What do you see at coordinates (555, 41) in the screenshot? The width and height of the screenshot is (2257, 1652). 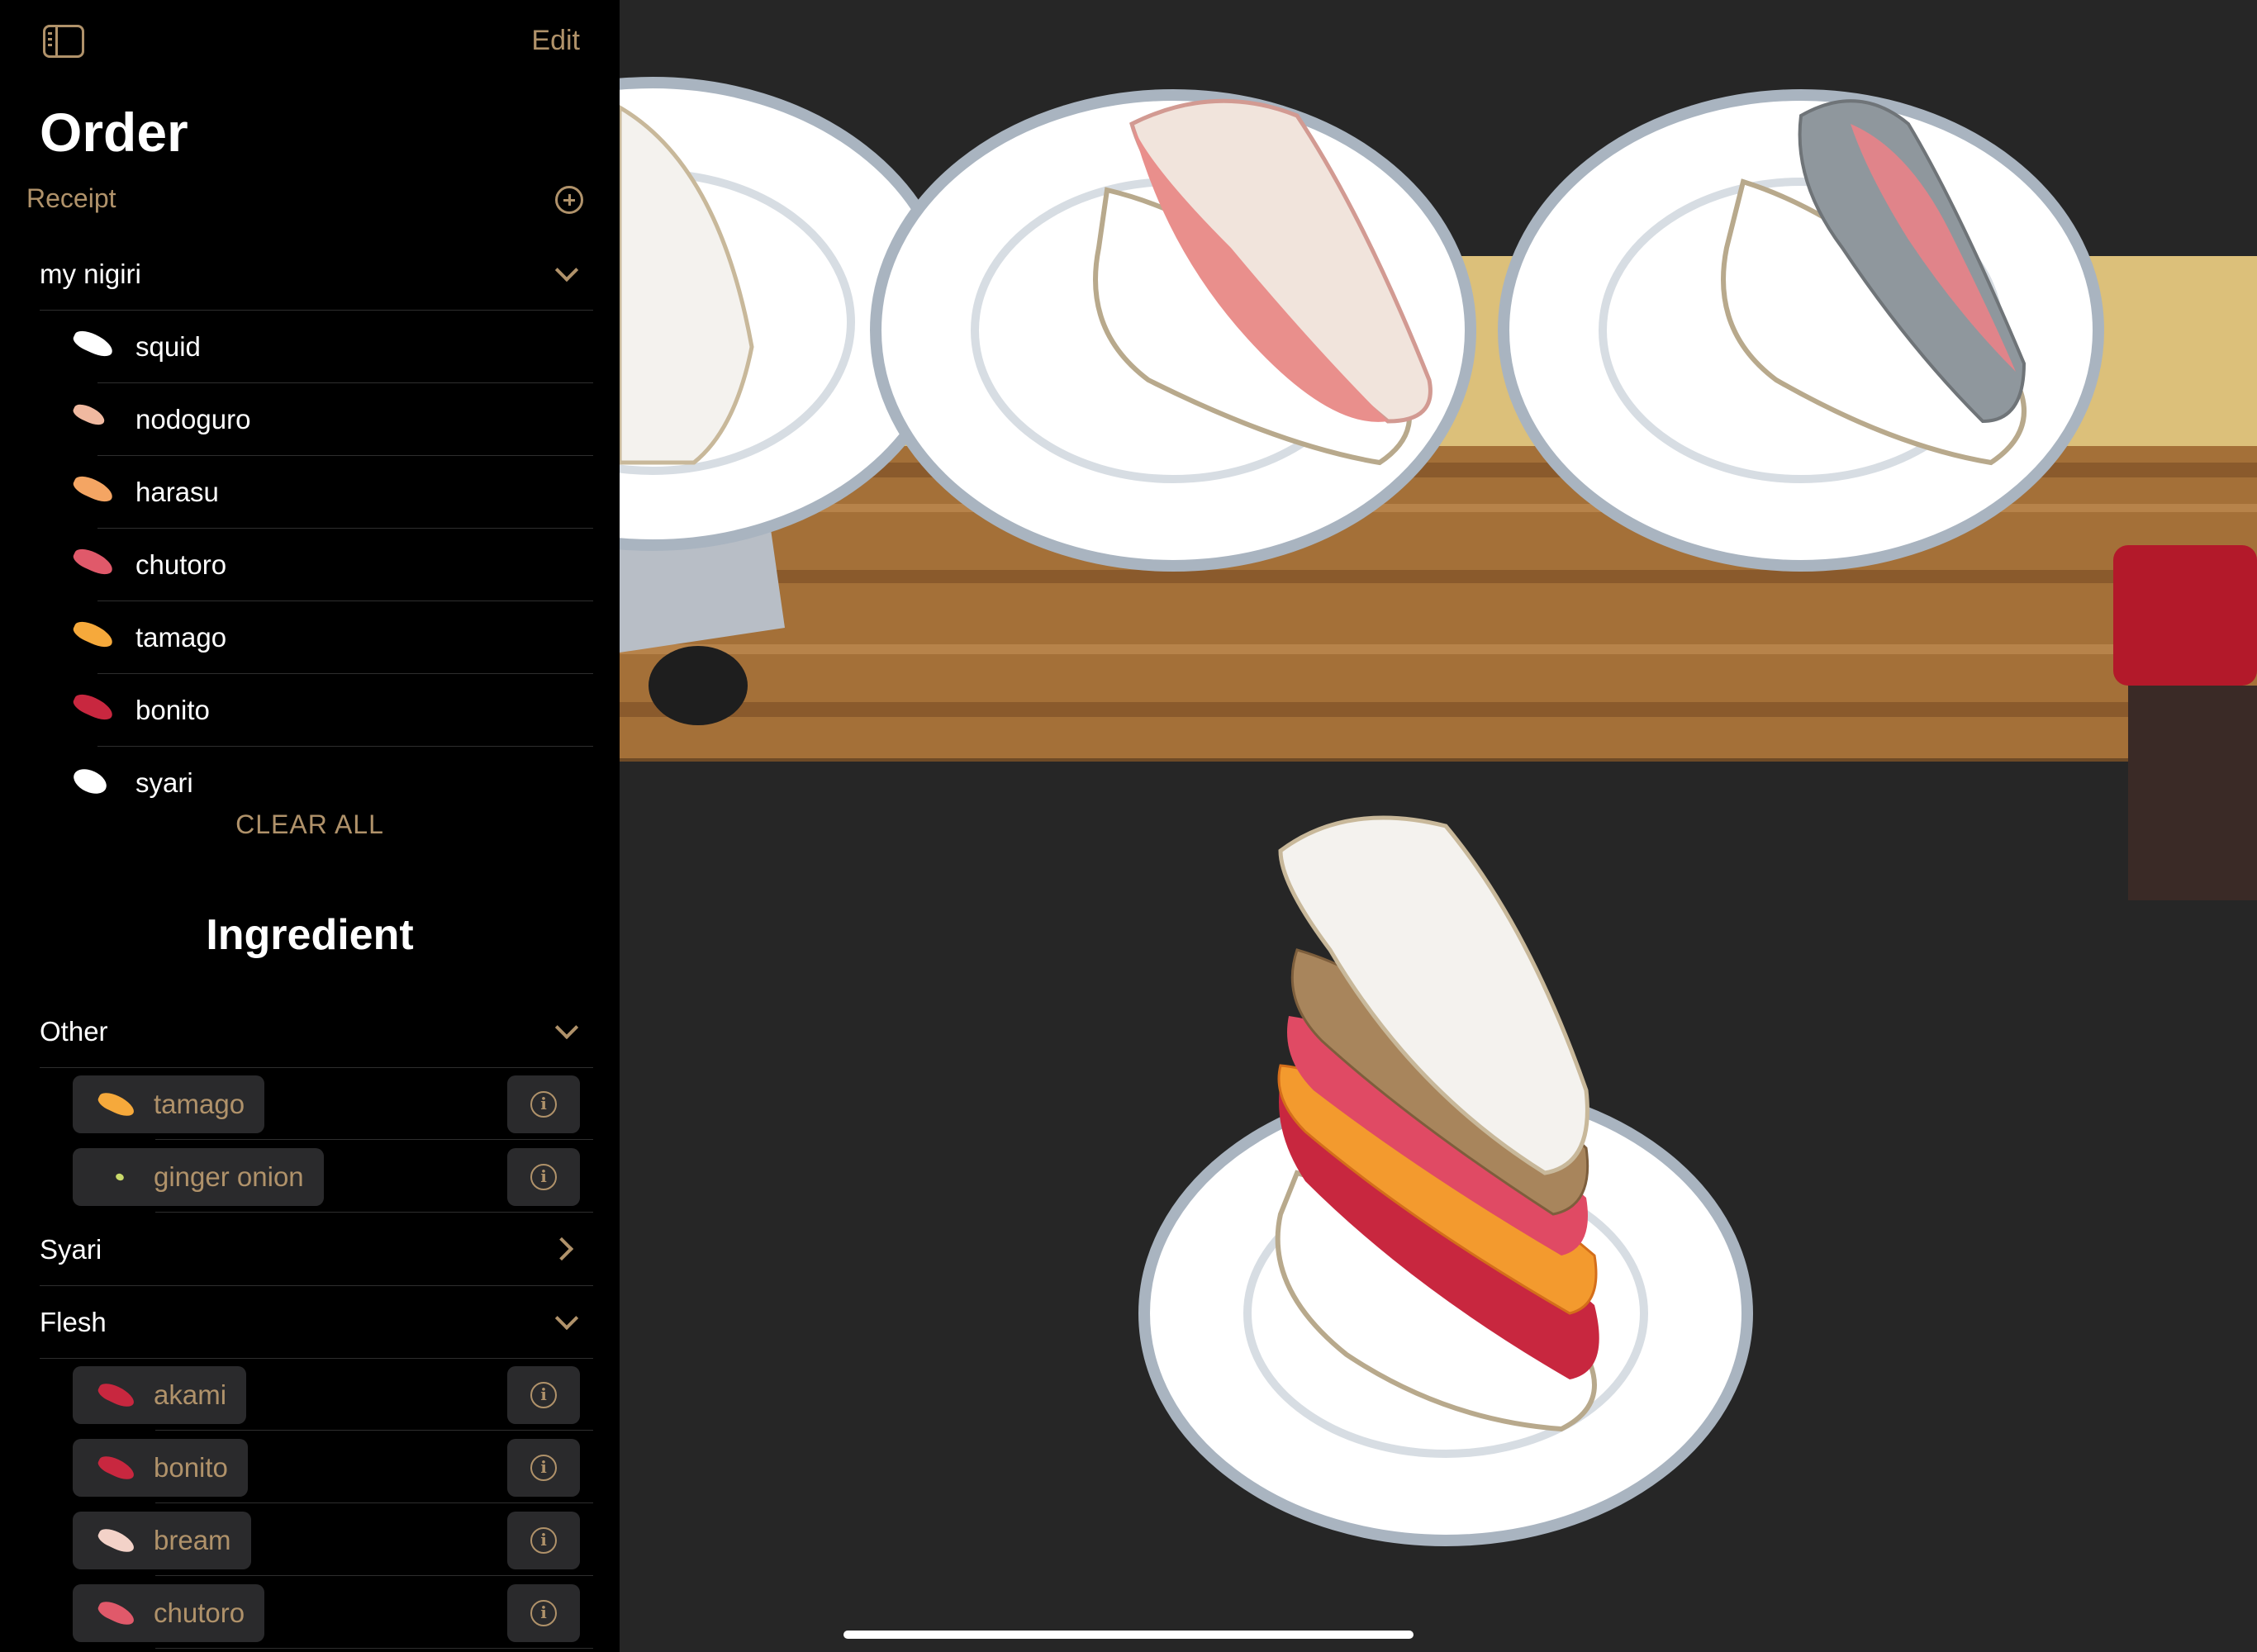 I see `edit-button: Edit` at bounding box center [555, 41].